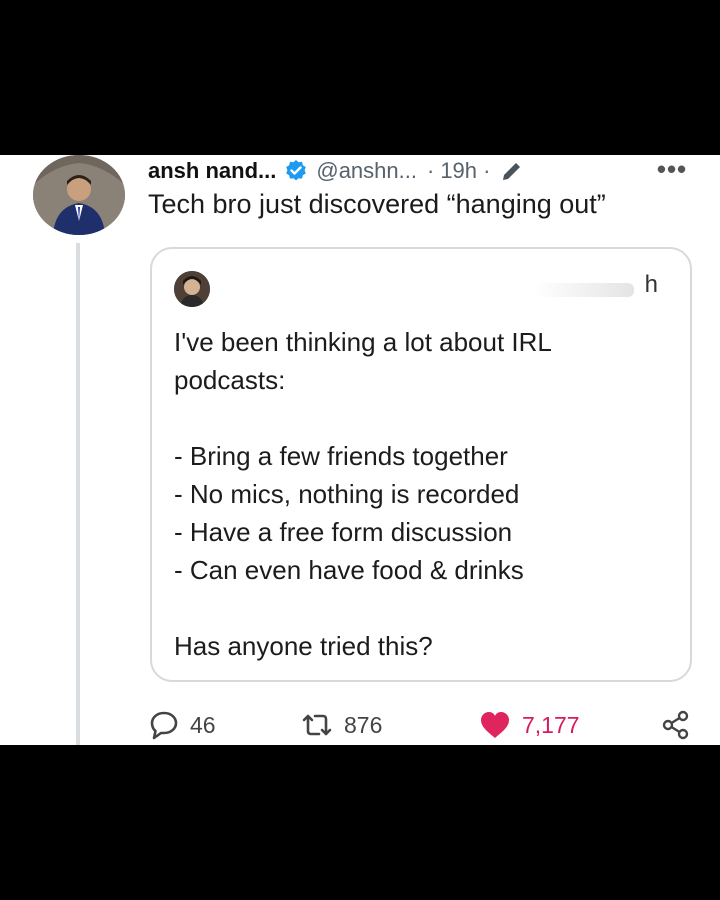  What do you see at coordinates (672, 171) in the screenshot?
I see `more-options-button: •••` at bounding box center [672, 171].